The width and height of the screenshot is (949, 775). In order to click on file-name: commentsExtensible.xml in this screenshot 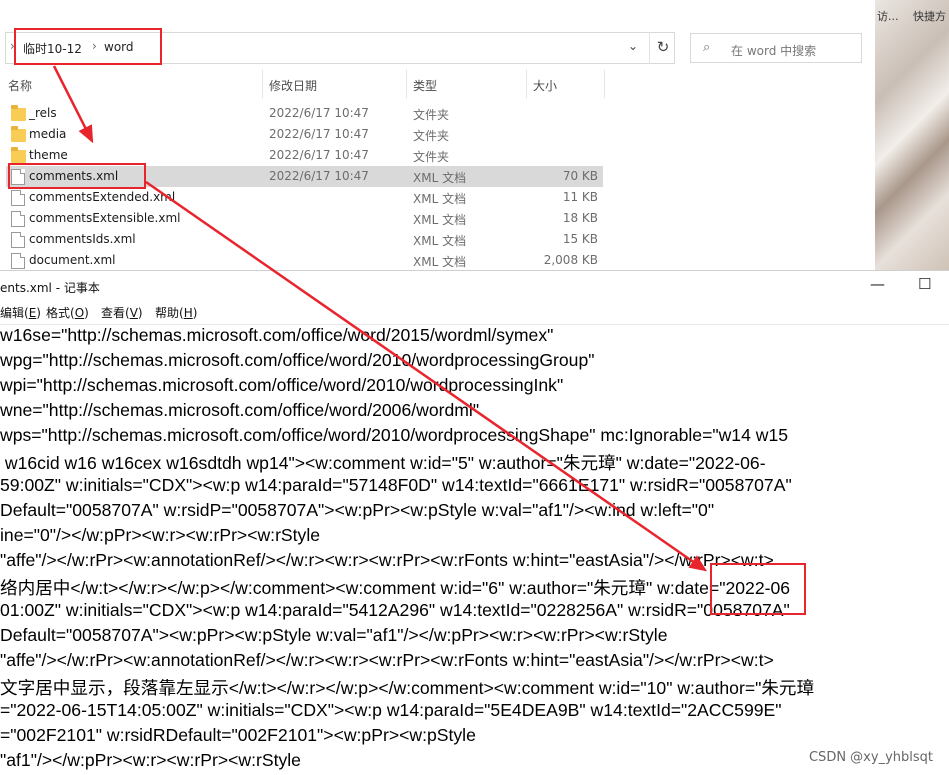, I will do `click(105, 218)`.